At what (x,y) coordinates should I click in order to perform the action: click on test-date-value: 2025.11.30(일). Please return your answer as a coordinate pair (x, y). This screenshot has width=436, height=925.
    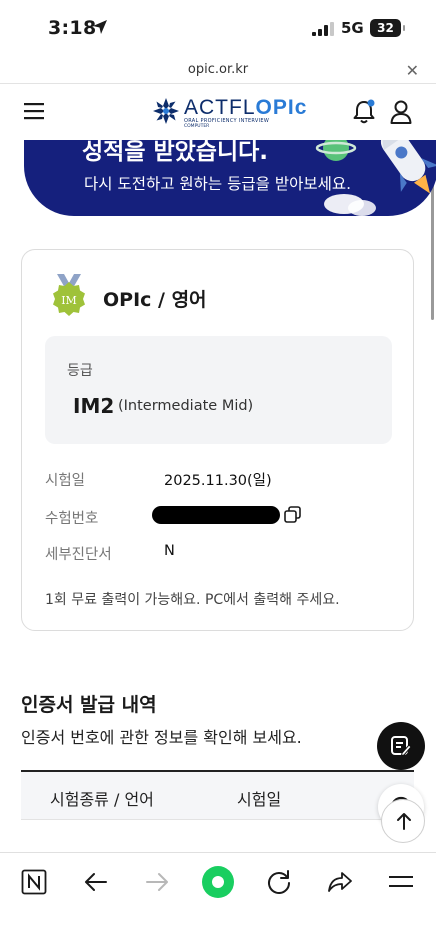
    Looking at the image, I should click on (218, 481).